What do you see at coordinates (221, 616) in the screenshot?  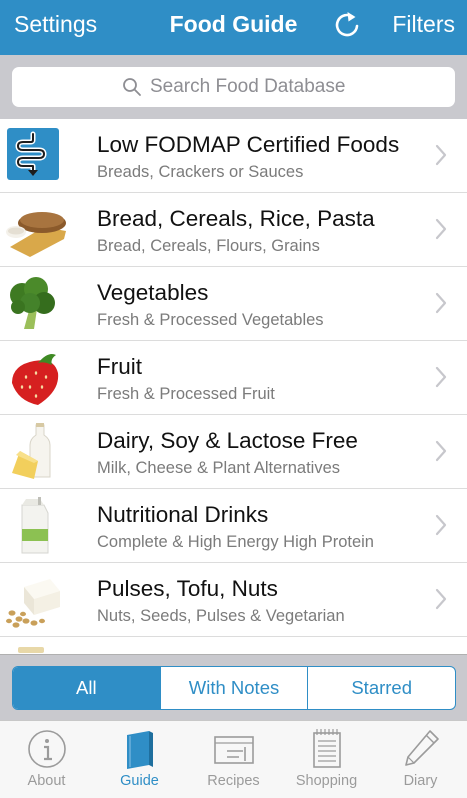 I see `category-subtitle: Nuts, Seeds, Pulses & Vegetarian` at bounding box center [221, 616].